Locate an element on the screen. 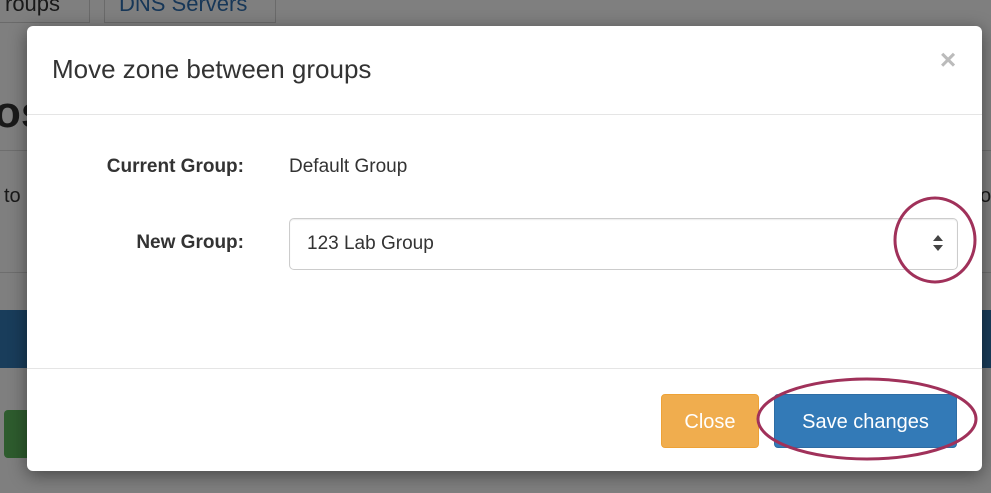  new-group-select: 123 Lab Group is located at coordinates (623, 244).